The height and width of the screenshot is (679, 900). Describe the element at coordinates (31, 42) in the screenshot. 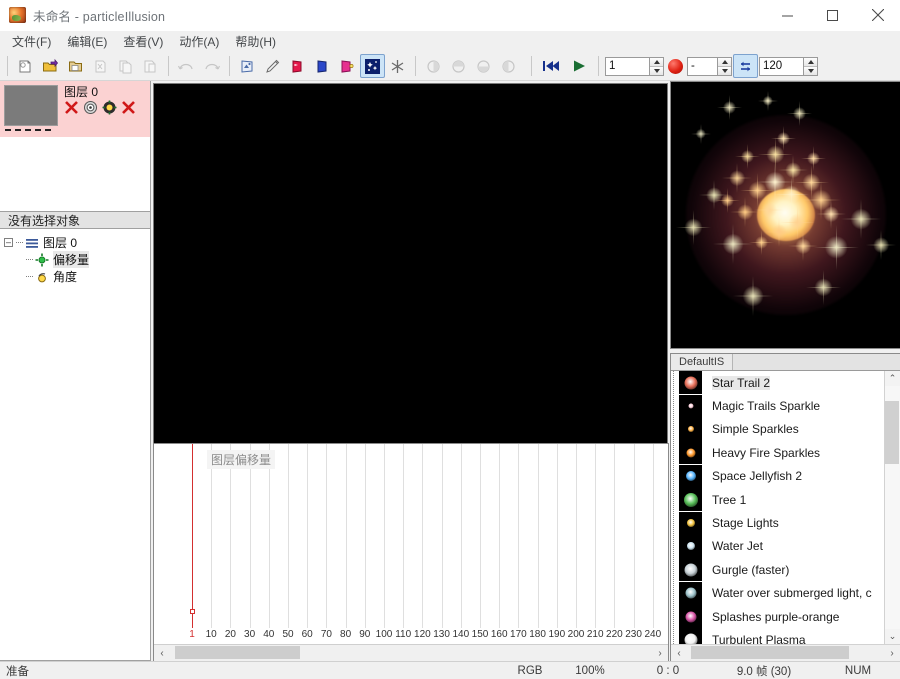

I see `menu-file: 文件(F)` at that location.